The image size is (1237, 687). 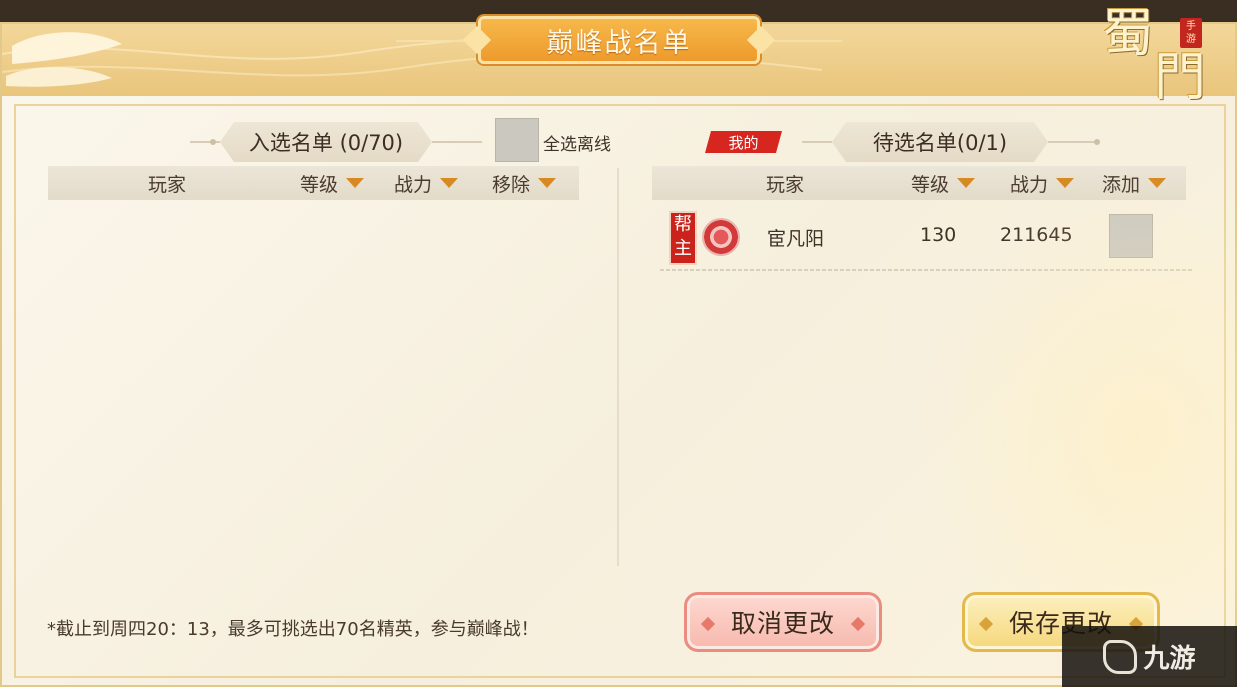 I want to click on pending-table-header: 玩家 等级 战力 添加, so click(x=919, y=183).